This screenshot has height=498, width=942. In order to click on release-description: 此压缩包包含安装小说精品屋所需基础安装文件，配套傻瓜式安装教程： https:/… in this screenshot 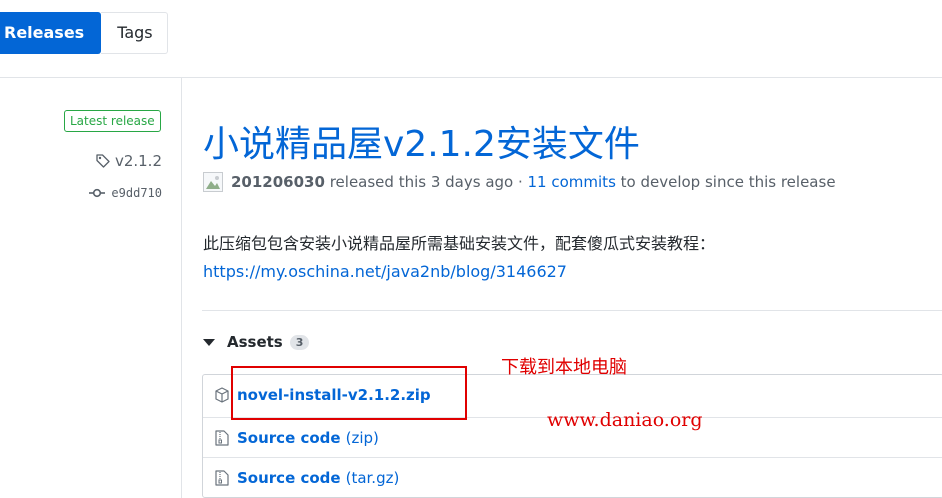, I will do `click(459, 258)`.